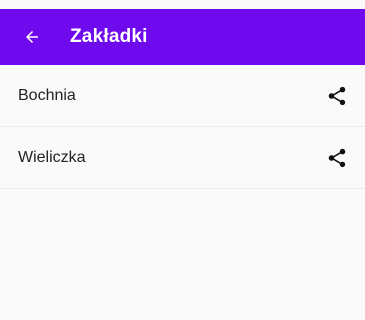 The height and width of the screenshot is (320, 365). I want to click on bookmark-label: Bochnia, so click(47, 95).